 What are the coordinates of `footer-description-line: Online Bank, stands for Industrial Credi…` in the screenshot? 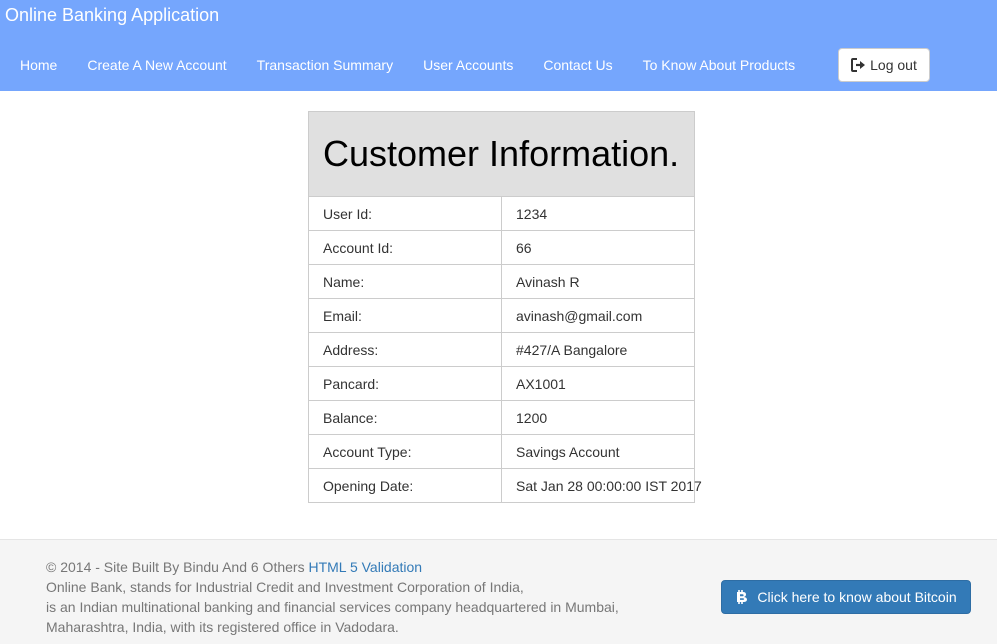 It's located at (285, 587).